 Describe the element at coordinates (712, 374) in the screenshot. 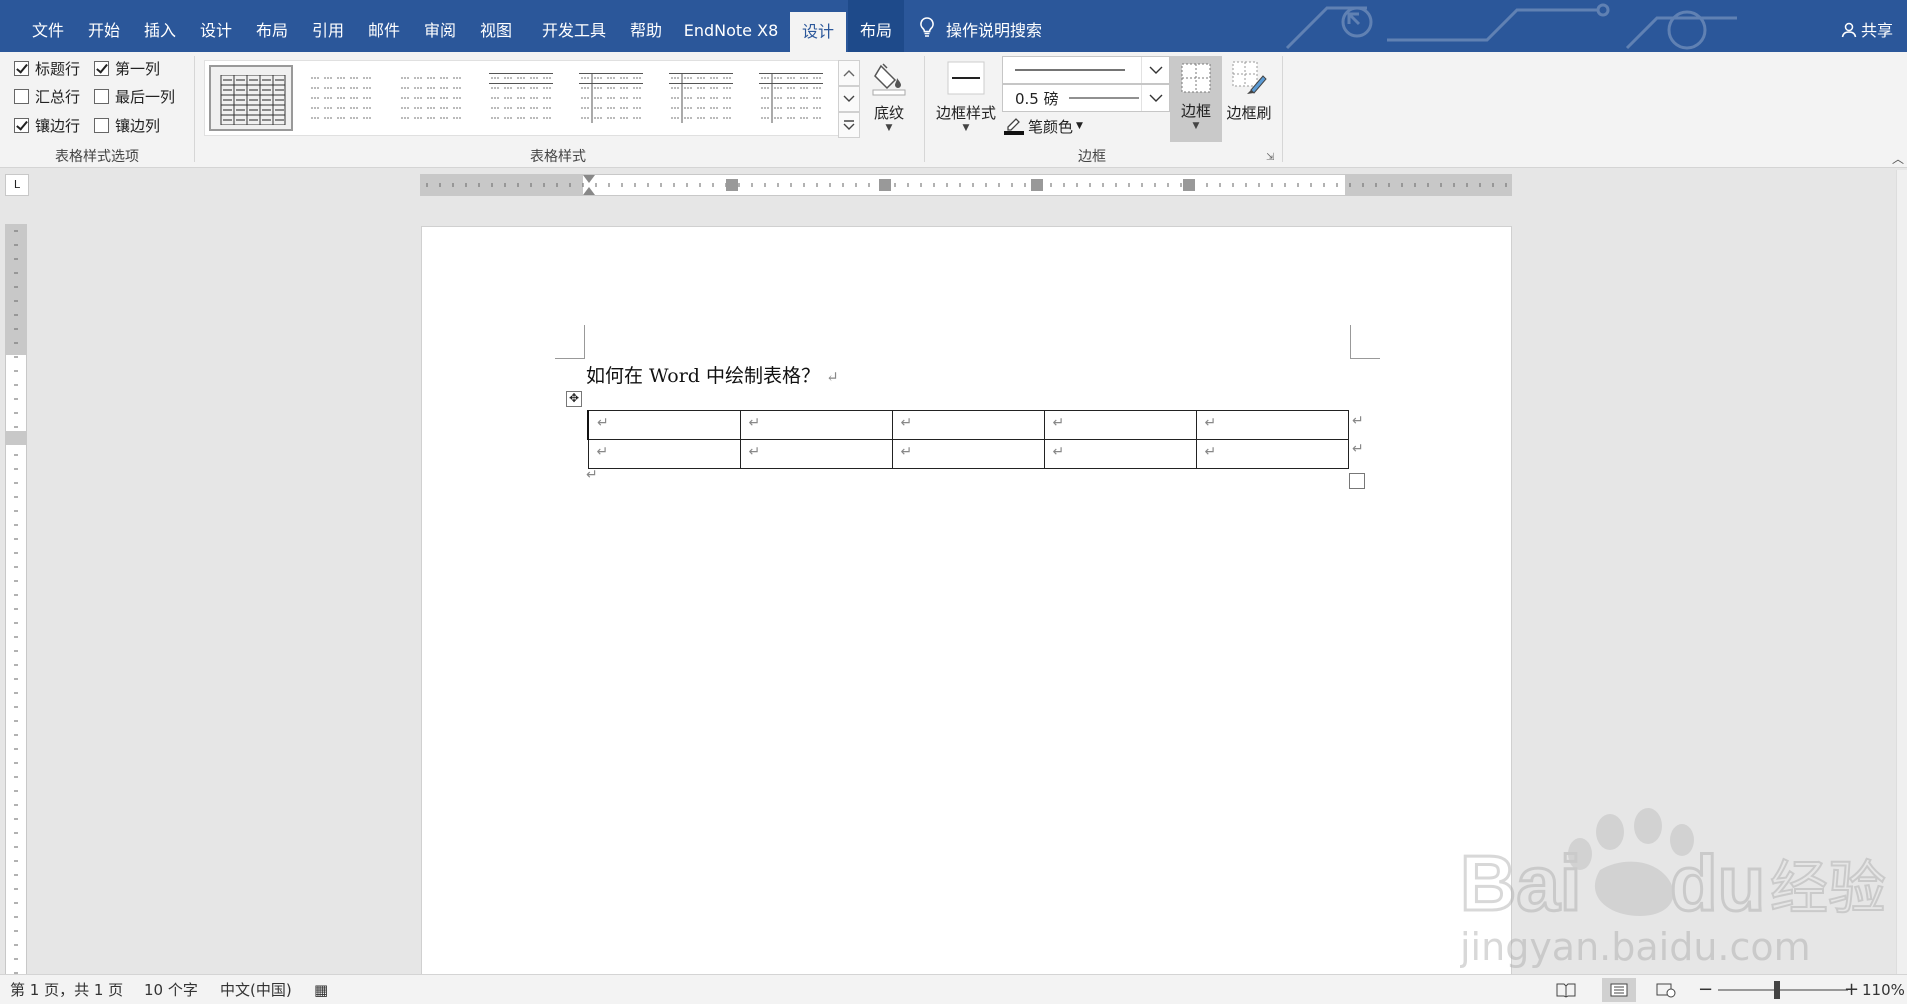

I see `document-heading: 如何在 Word 中绘制表格？ ↵` at that location.